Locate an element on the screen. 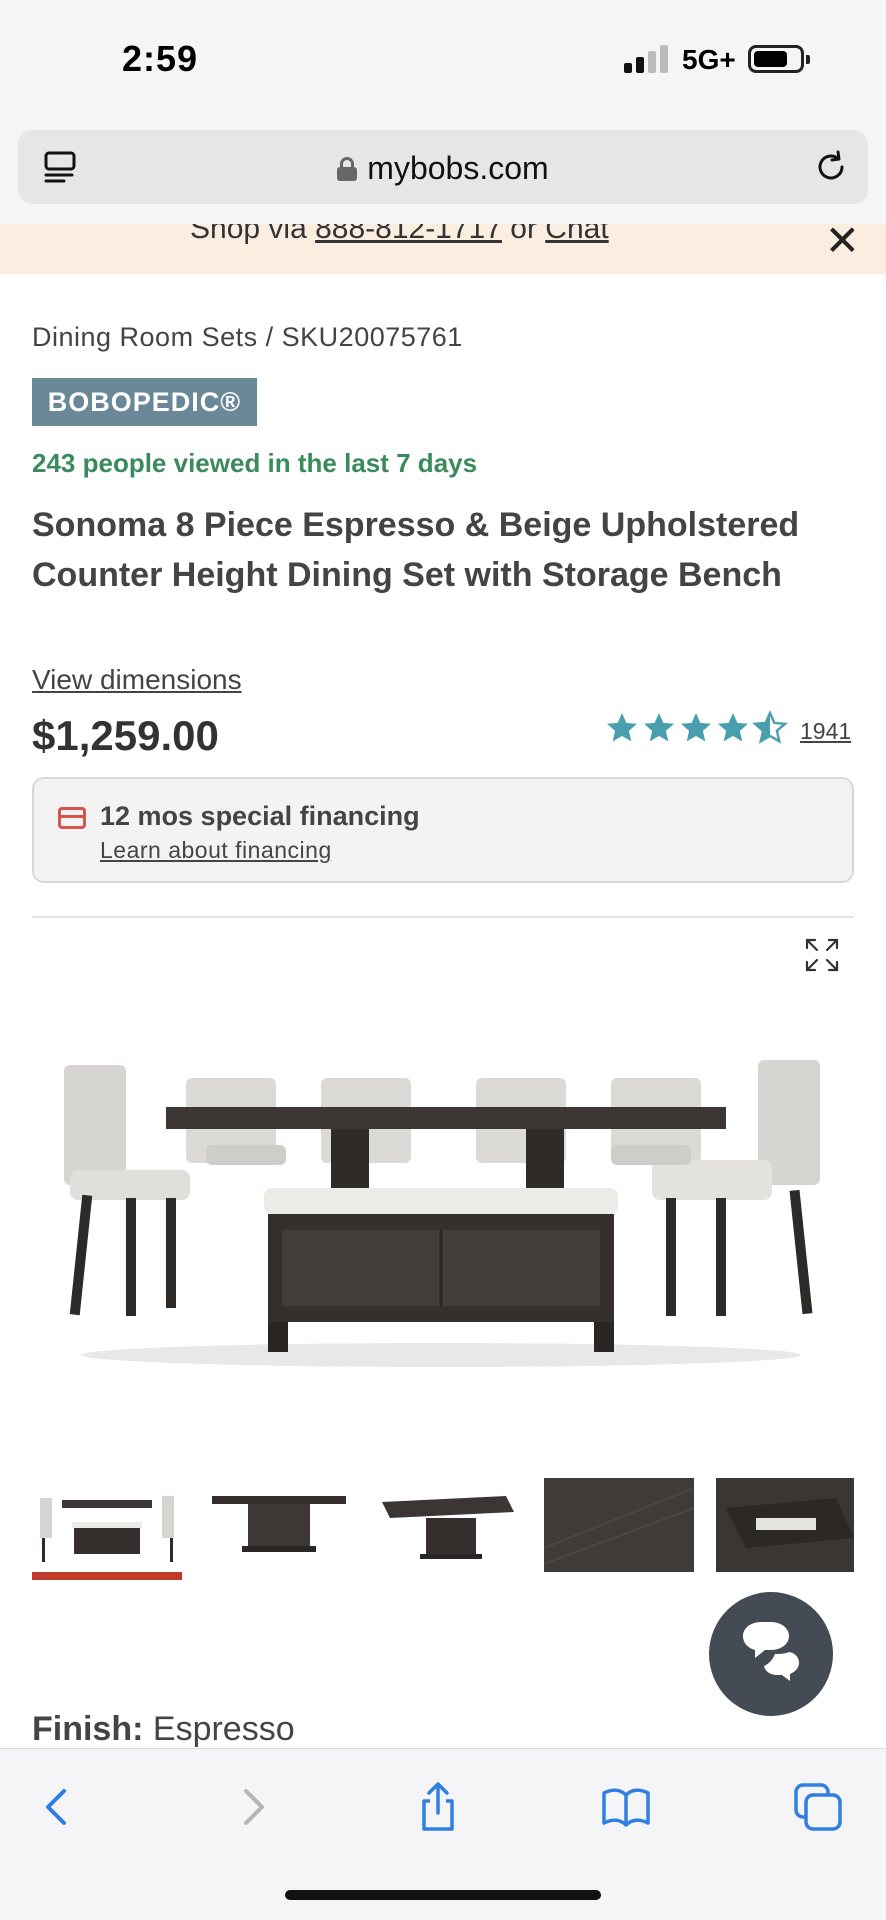 This screenshot has width=886, height=1920. back-icon is located at coordinates (58, 1807).